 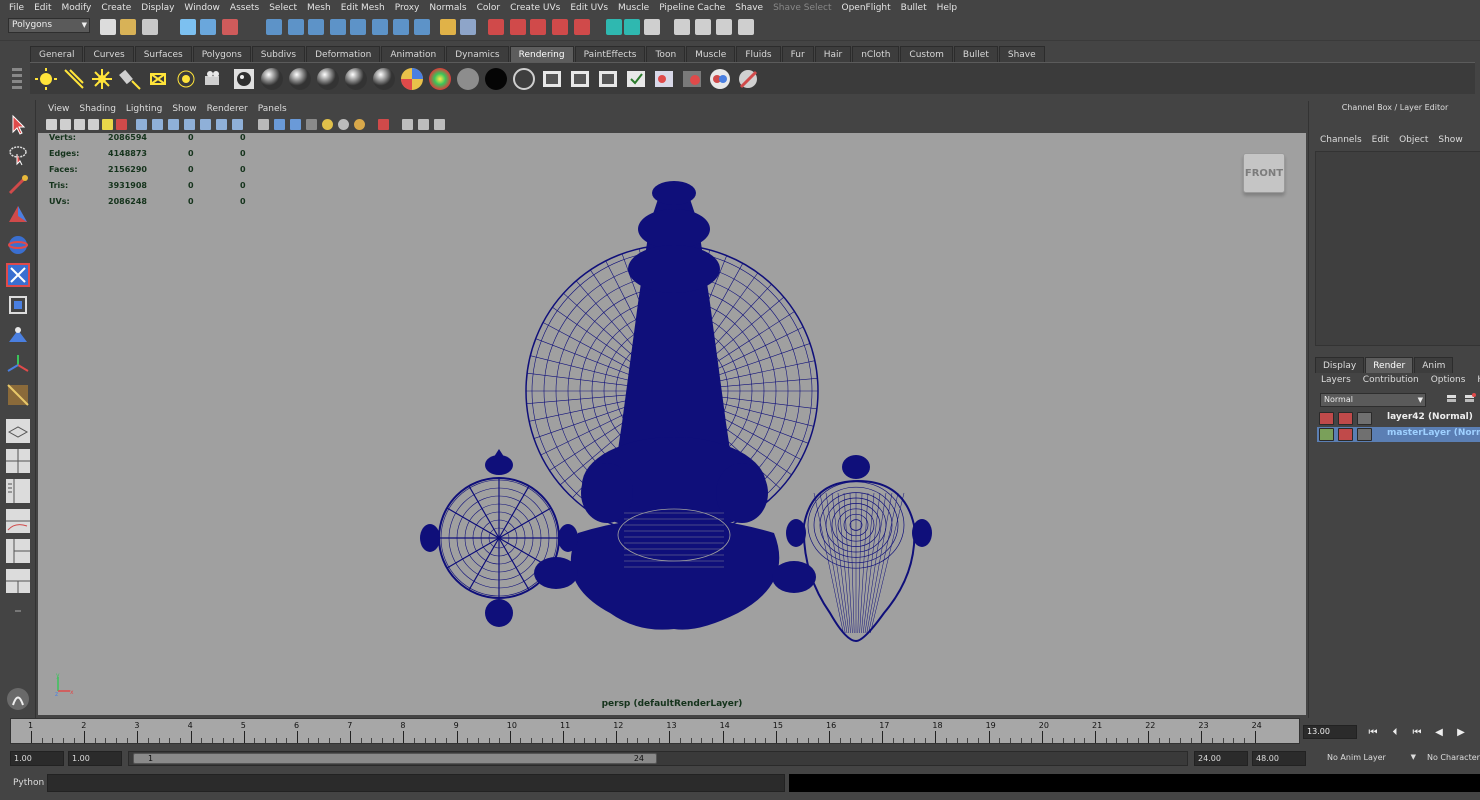 What do you see at coordinates (42, 8) in the screenshot?
I see `menu-edit: Edit` at bounding box center [42, 8].